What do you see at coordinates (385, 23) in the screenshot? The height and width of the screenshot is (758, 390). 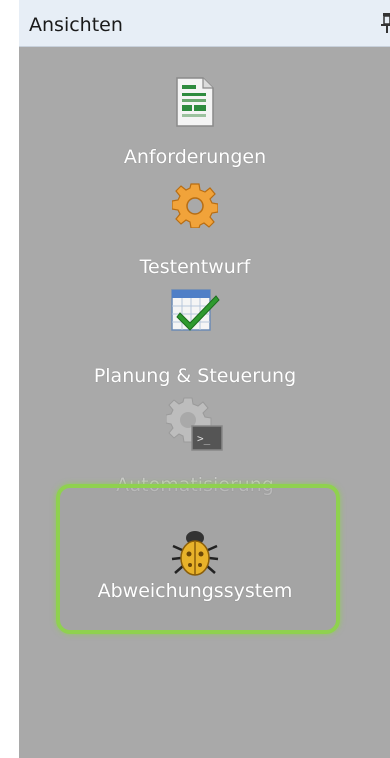 I see `pin-icon` at bounding box center [385, 23].